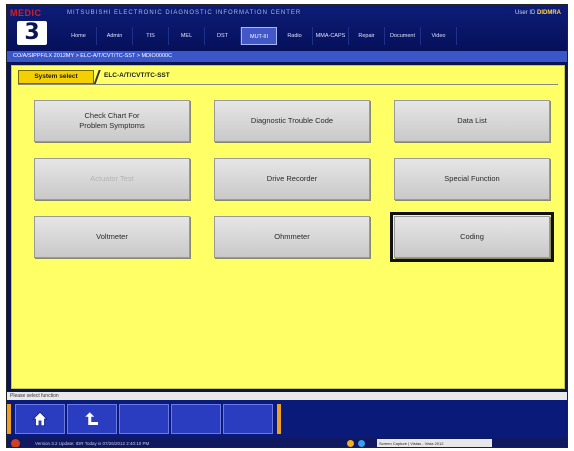 The width and height of the screenshot is (574, 451). I want to click on tab-separator, so click(97, 77).